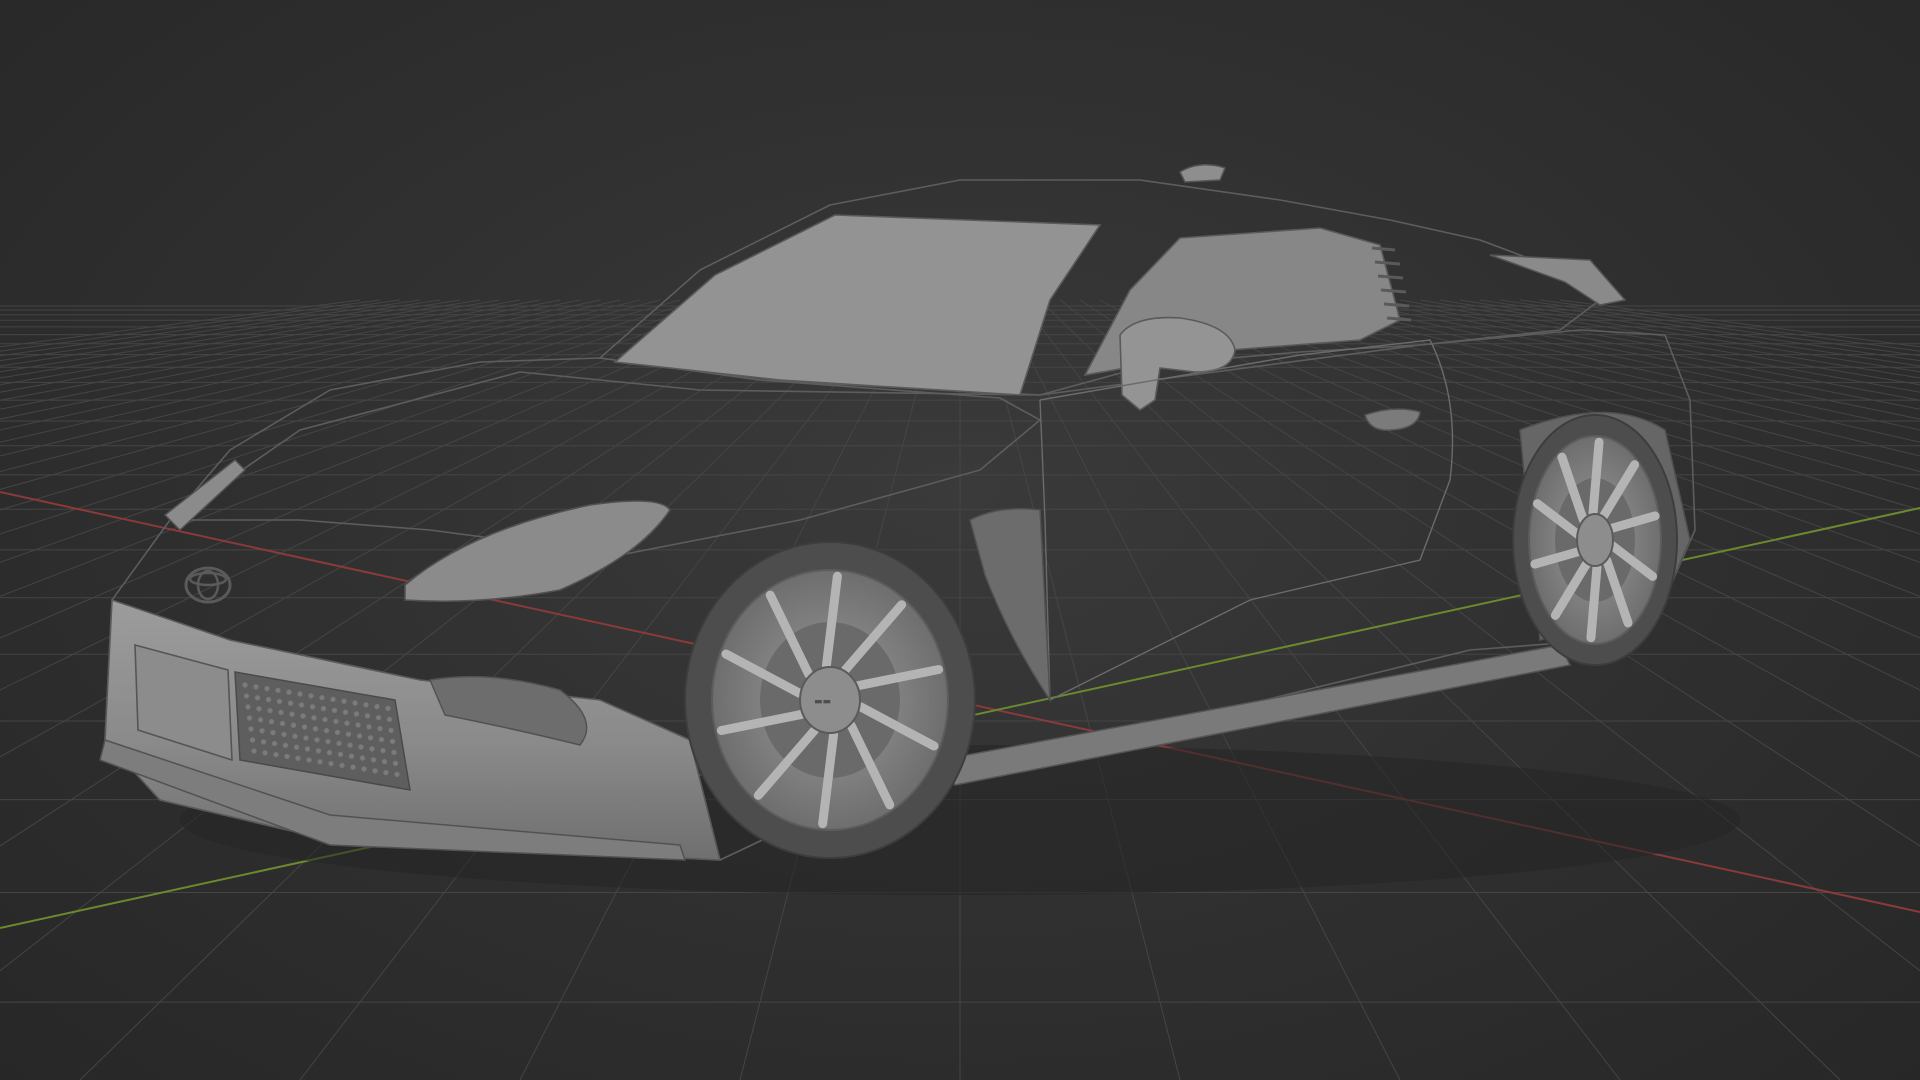 Image resolution: width=1920 pixels, height=1080 pixels. I want to click on front-wheel: ▬▬, so click(830, 700).